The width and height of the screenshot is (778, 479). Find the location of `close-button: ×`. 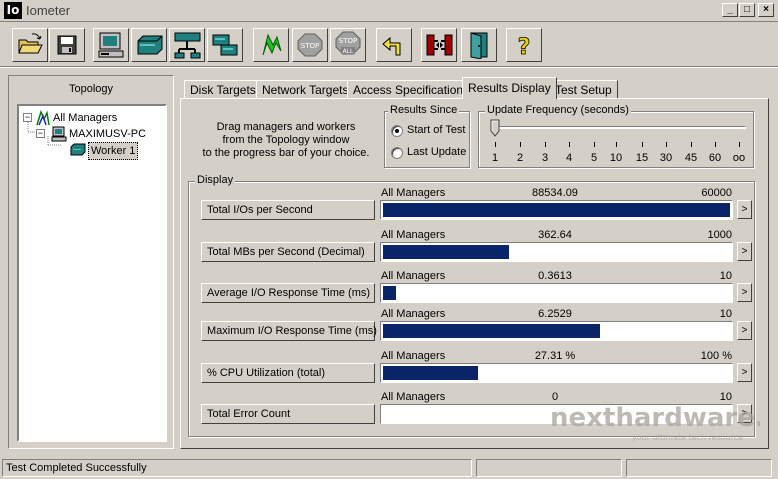

close-button: × is located at coordinates (766, 10).